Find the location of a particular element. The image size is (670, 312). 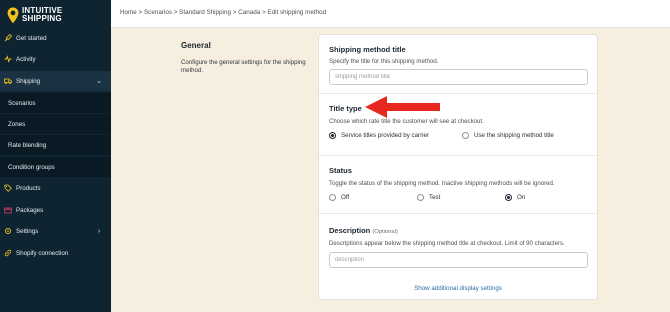

sidebar-item-activity: Activity is located at coordinates (55, 59).